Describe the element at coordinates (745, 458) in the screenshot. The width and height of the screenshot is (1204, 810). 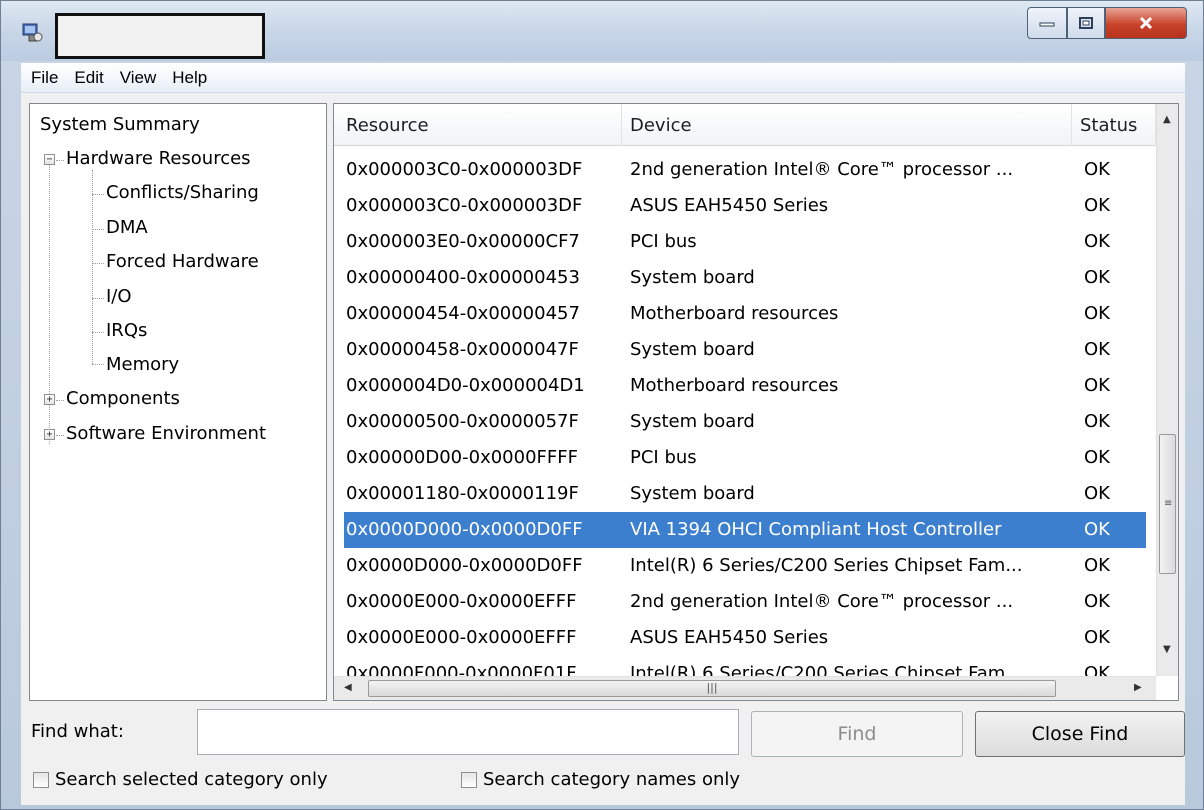
I see `table-row: 0x00000D00-0x0000FFFF PCI bus OK` at that location.